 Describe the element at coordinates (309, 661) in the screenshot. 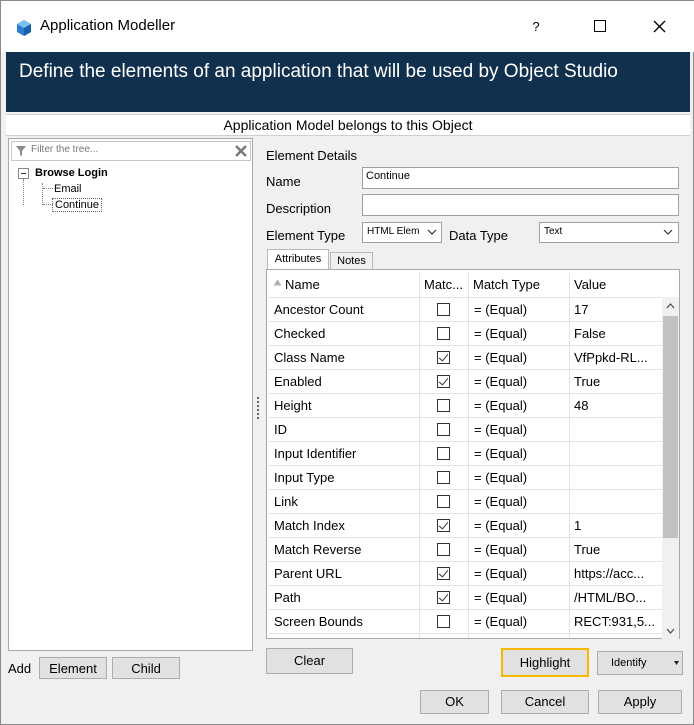

I see `clear-button: Clear` at that location.